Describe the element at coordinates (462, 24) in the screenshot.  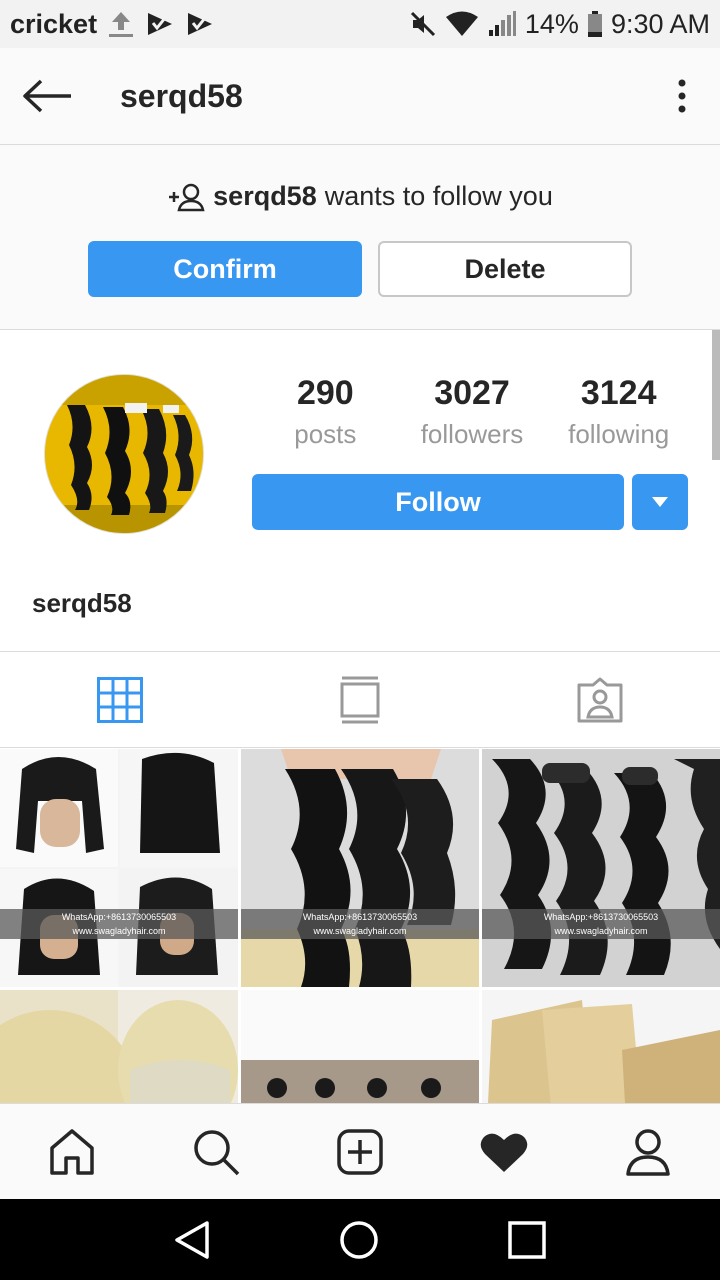
I see `wifi-icon` at that location.